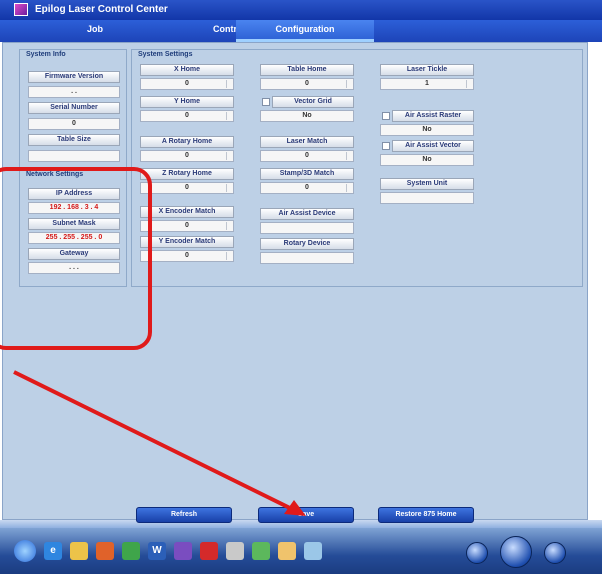 This screenshot has width=602, height=574. Describe the element at coordinates (79, 551) in the screenshot. I see `folder-icon` at that location.